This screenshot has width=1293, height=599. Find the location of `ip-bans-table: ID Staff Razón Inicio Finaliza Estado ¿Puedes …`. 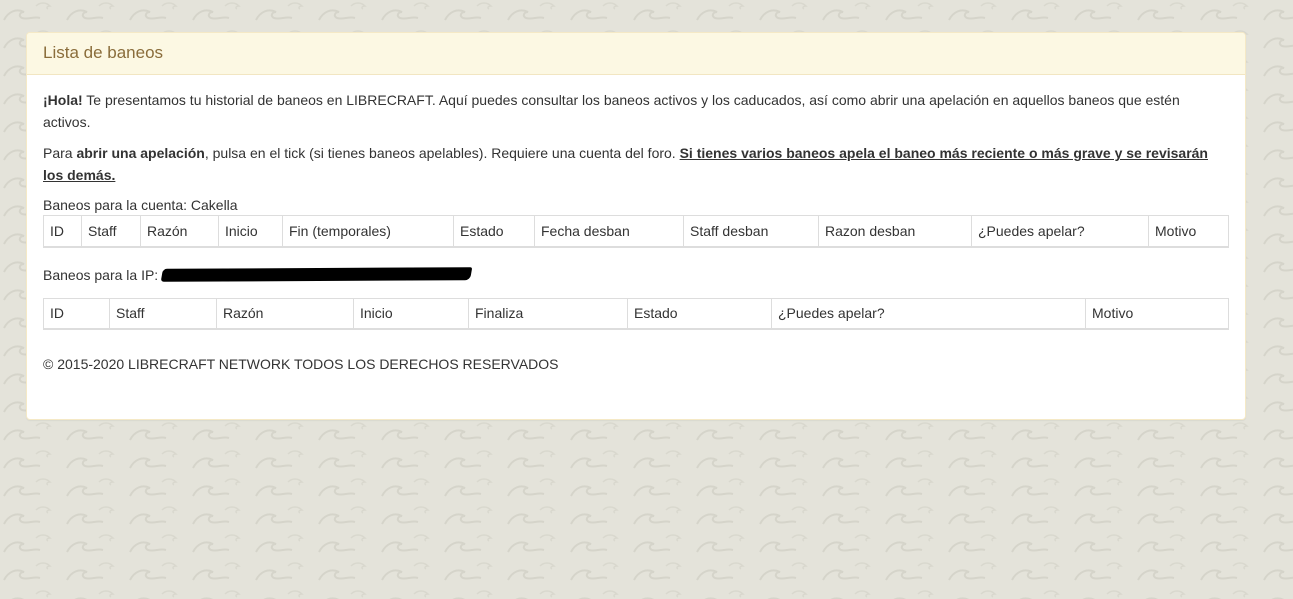

ip-bans-table: ID Staff Razón Inicio Finaliza Estado ¿Puedes … is located at coordinates (636, 313).